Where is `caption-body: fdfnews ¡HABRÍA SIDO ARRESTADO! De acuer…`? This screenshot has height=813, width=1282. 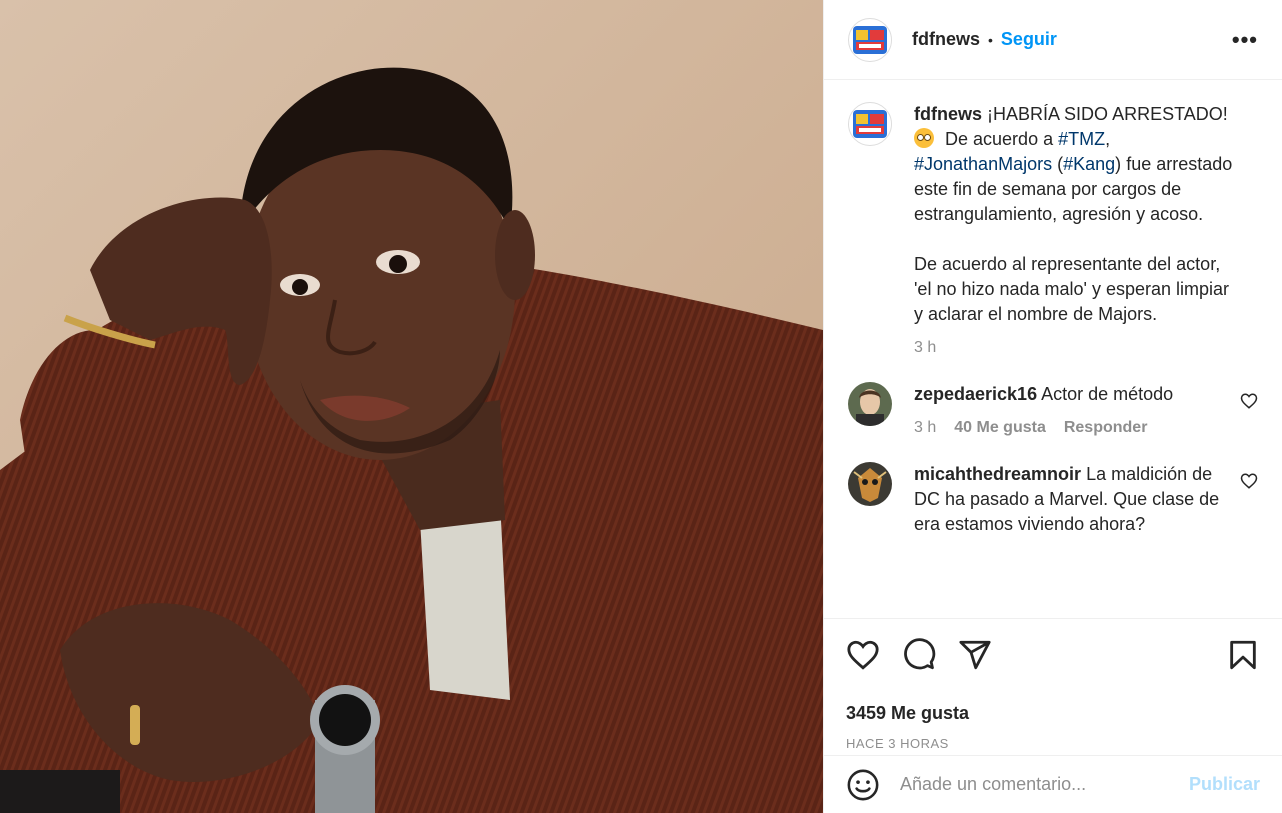
caption-body: fdfnews ¡HABRÍA SIDO ARRESTADO! De acuer… is located at coordinates (1086, 231).